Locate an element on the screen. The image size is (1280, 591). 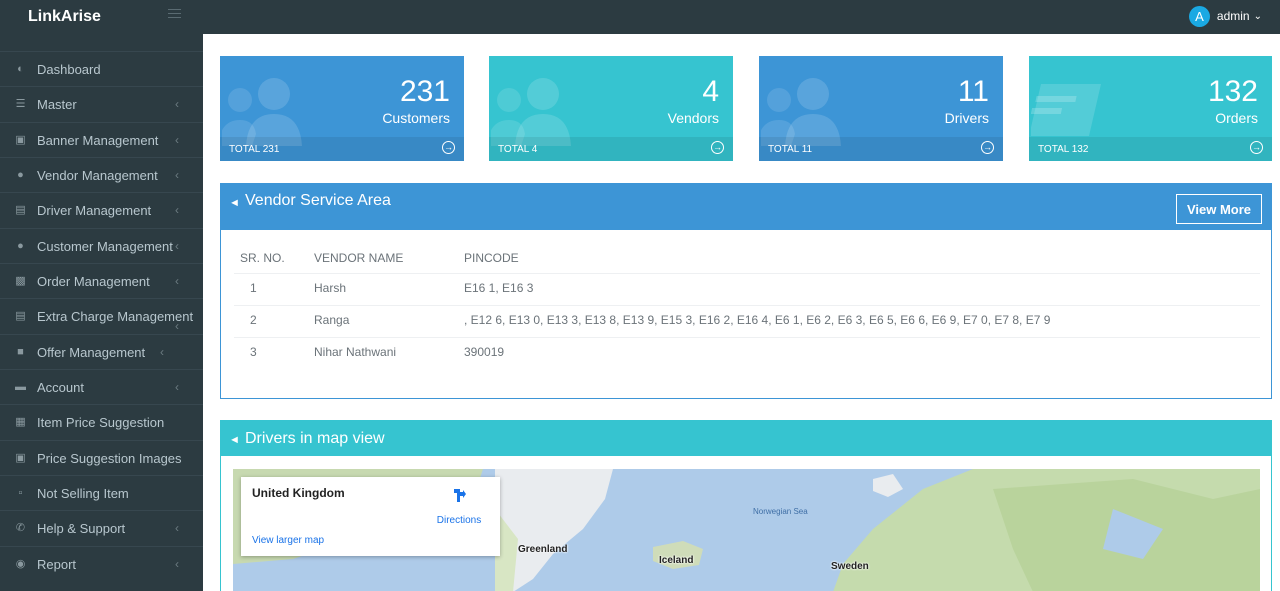
sidebar-item-label: Offer Management is located at coordinates (91, 352).